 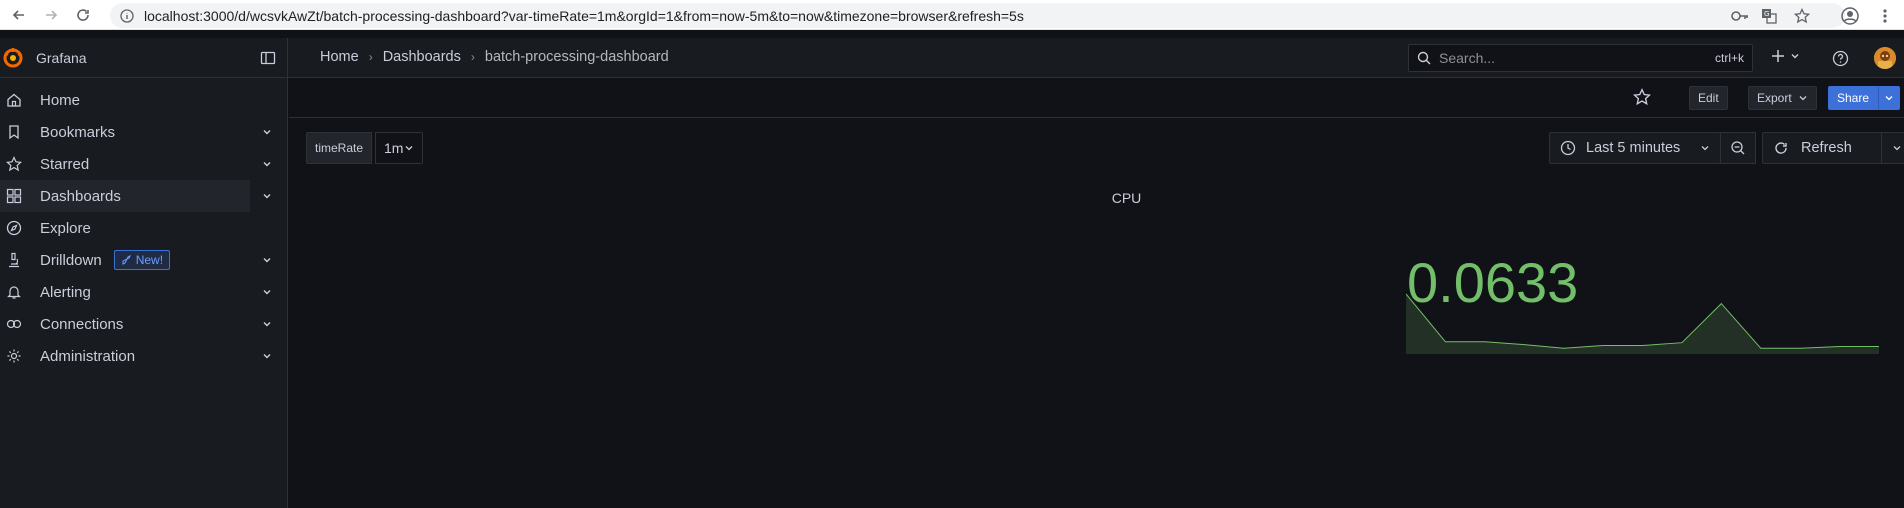 I want to click on cpu-sparkline, so click(x=1642, y=323).